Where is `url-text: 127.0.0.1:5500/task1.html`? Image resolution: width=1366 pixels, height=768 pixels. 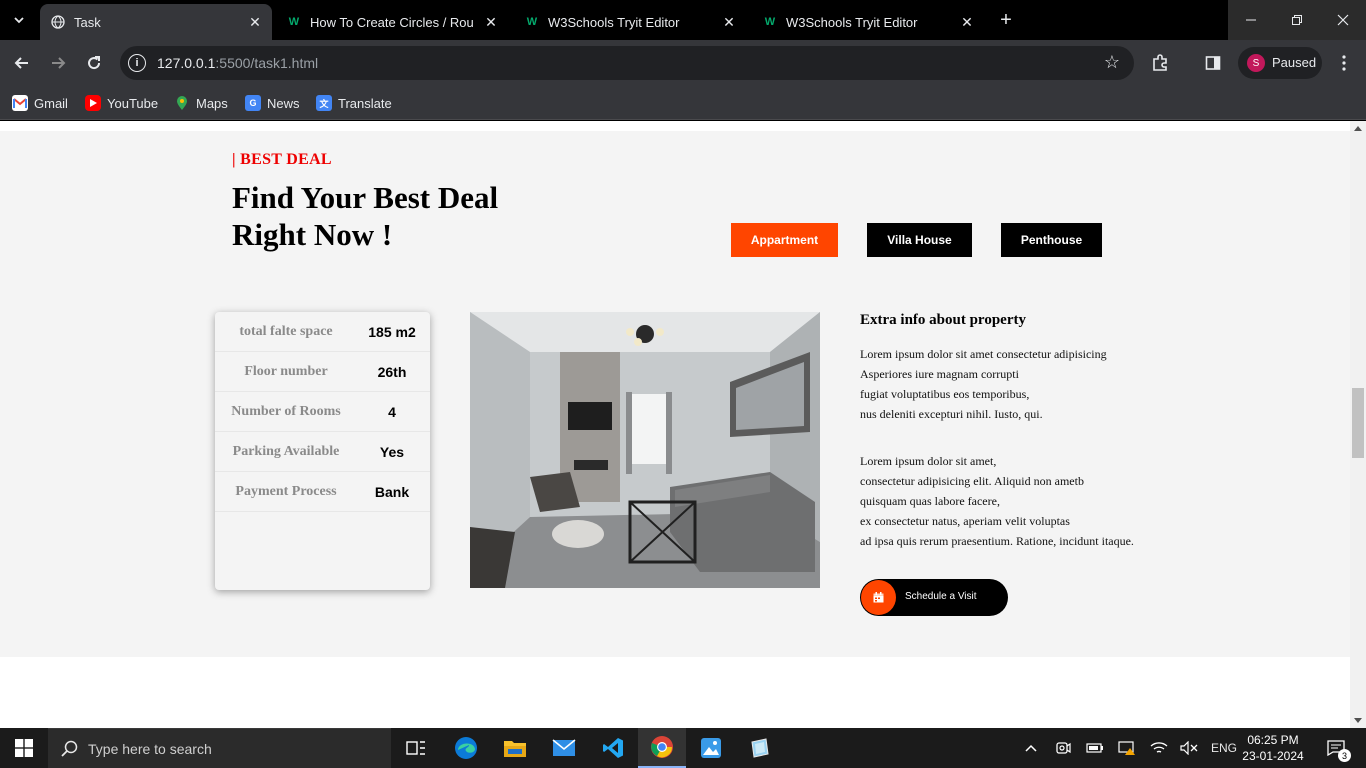
url-text: 127.0.0.1:5500/task1.html is located at coordinates (237, 63).